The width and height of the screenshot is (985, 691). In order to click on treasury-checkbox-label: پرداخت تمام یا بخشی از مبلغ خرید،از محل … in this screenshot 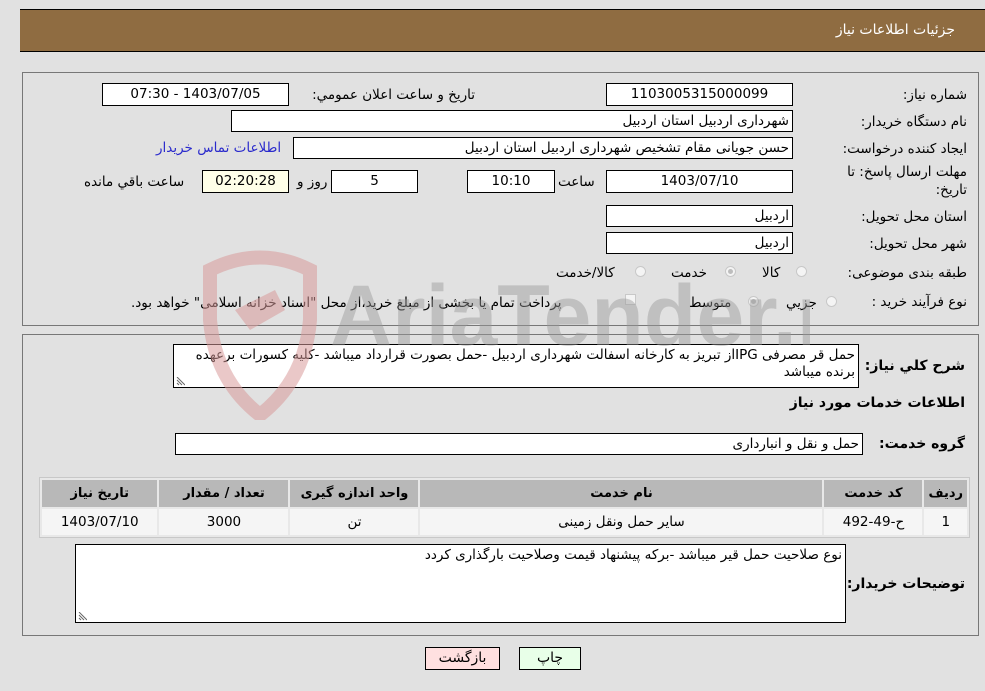, I will do `click(346, 303)`.